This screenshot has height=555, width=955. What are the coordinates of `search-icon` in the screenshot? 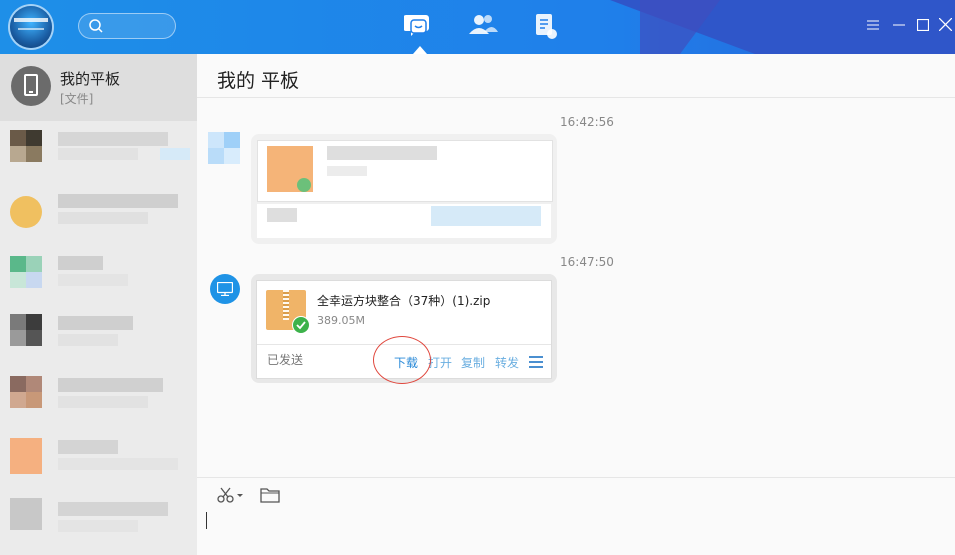 It's located at (96, 26).